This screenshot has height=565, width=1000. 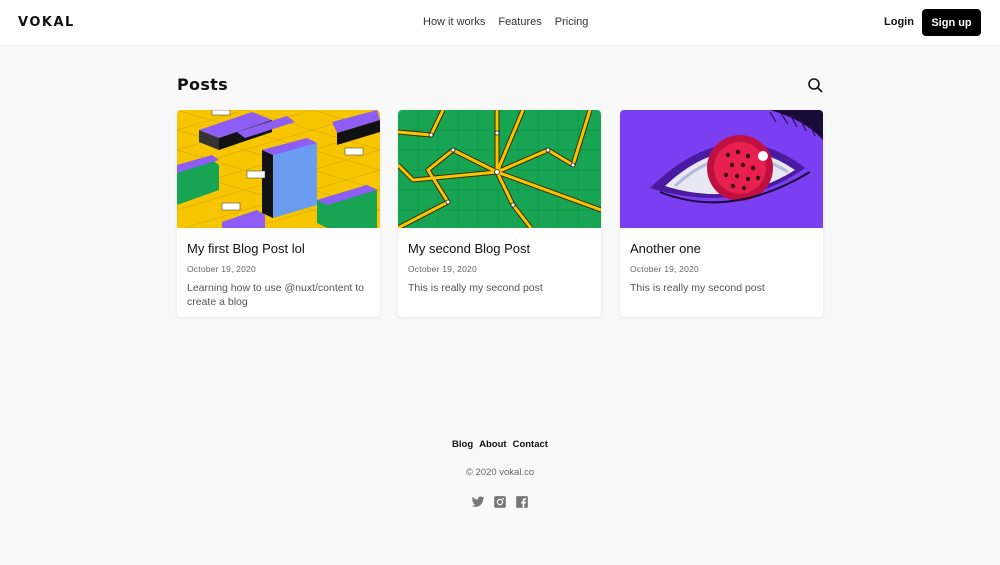 What do you see at coordinates (478, 502) in the screenshot?
I see `twitter-icon` at bounding box center [478, 502].